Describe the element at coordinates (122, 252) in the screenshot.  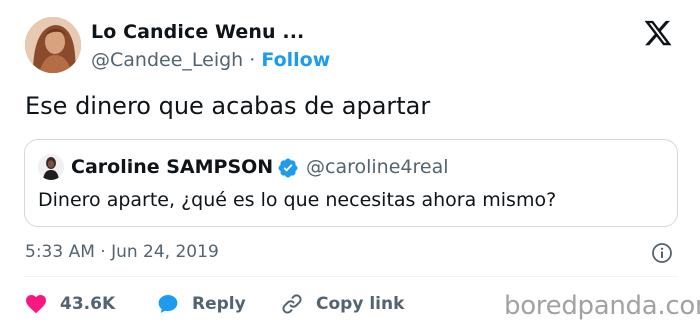
I see `tweet-timestamp: 5:33 AM · Jun 24, 2019` at that location.